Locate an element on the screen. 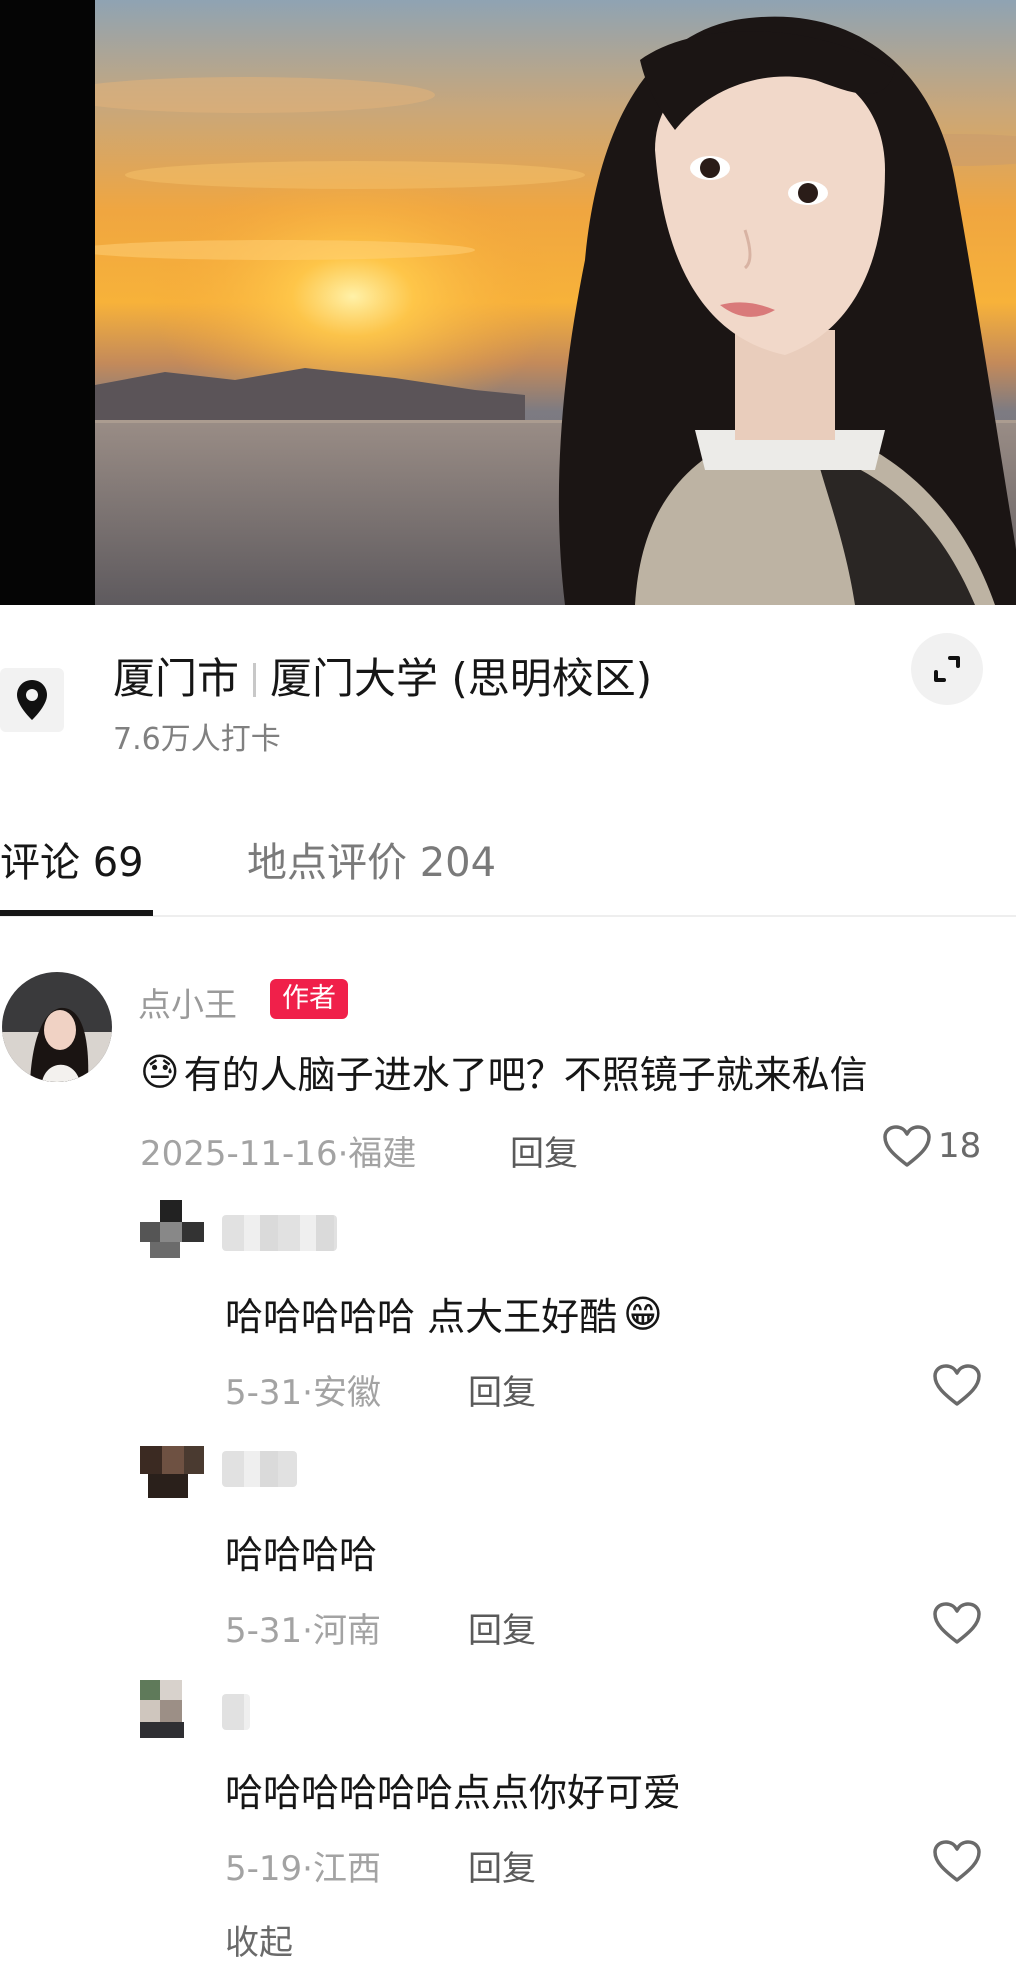  reply-text: 哈哈哈哈哈 点大王好酷 😁 is located at coordinates (444, 1313).